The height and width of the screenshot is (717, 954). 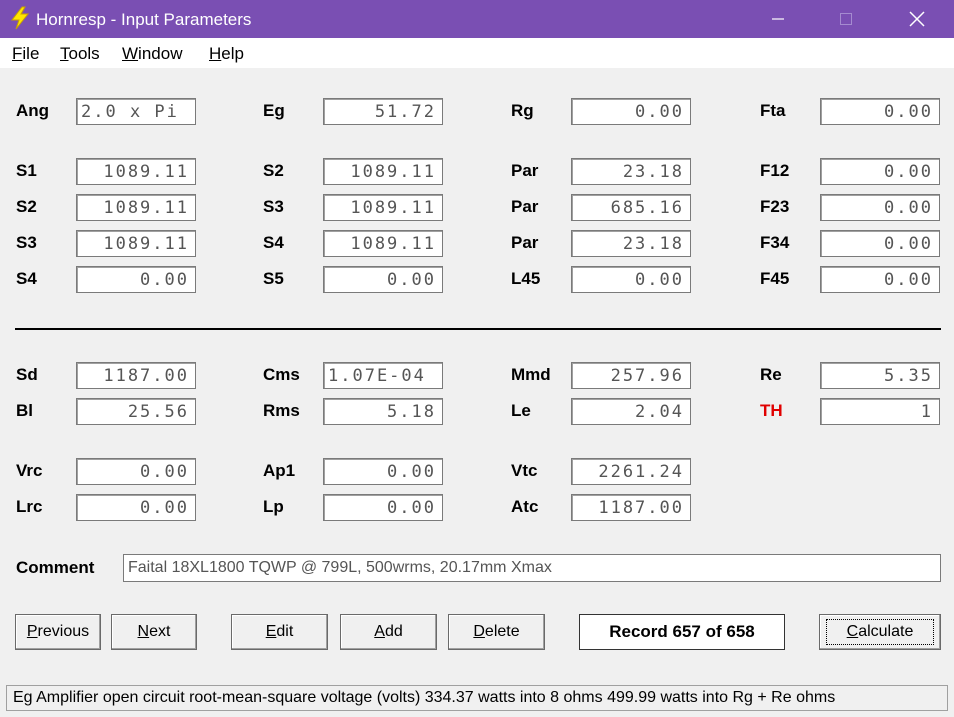 What do you see at coordinates (20, 18) in the screenshot?
I see `lightning-icon` at bounding box center [20, 18].